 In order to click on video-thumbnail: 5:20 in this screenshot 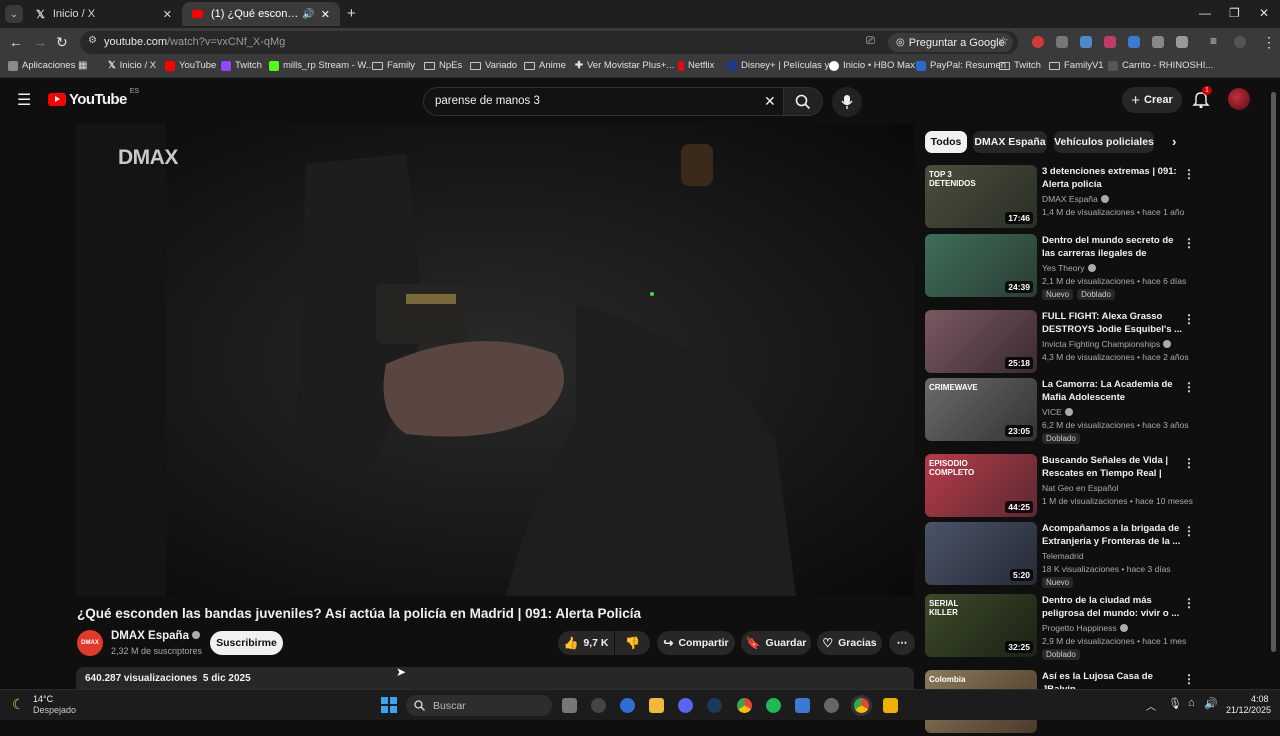, I will do `click(981, 553)`.